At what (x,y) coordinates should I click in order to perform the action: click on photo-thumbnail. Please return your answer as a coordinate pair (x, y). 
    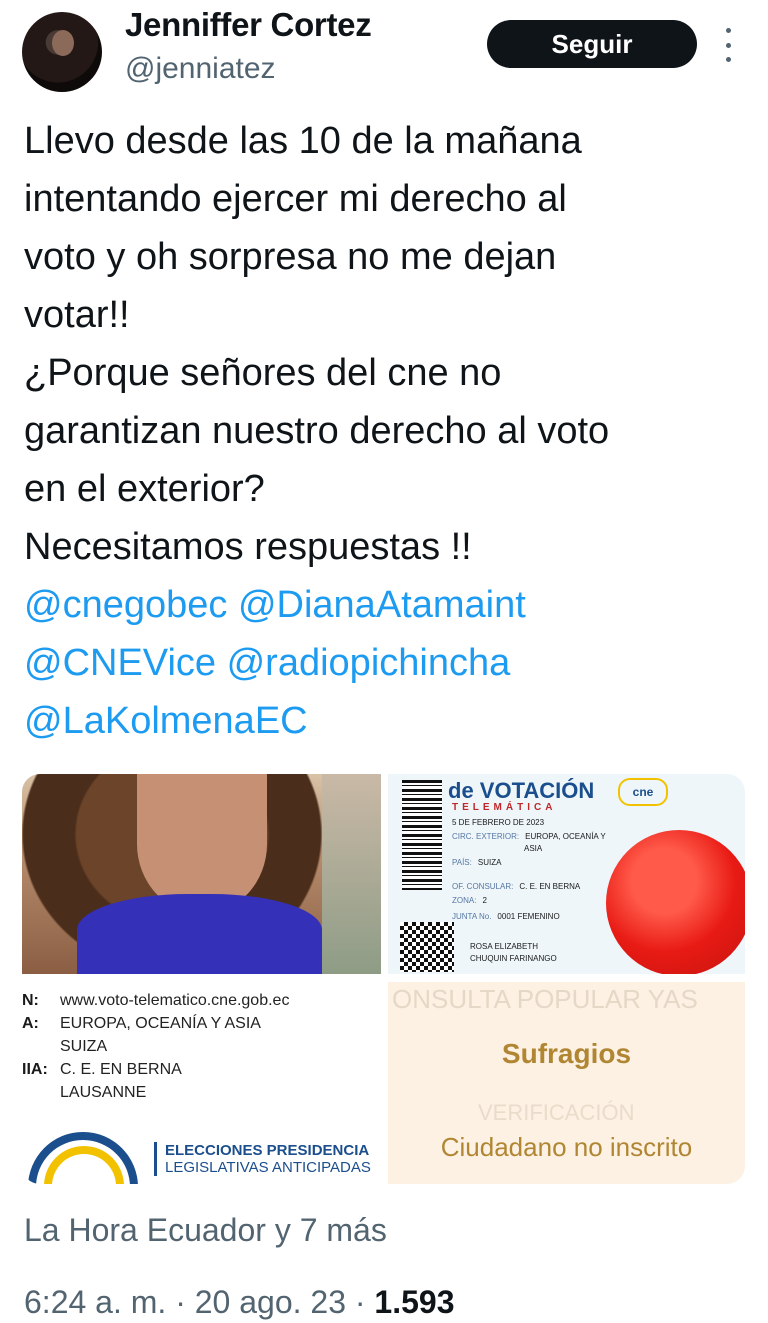
    Looking at the image, I should click on (201, 874).